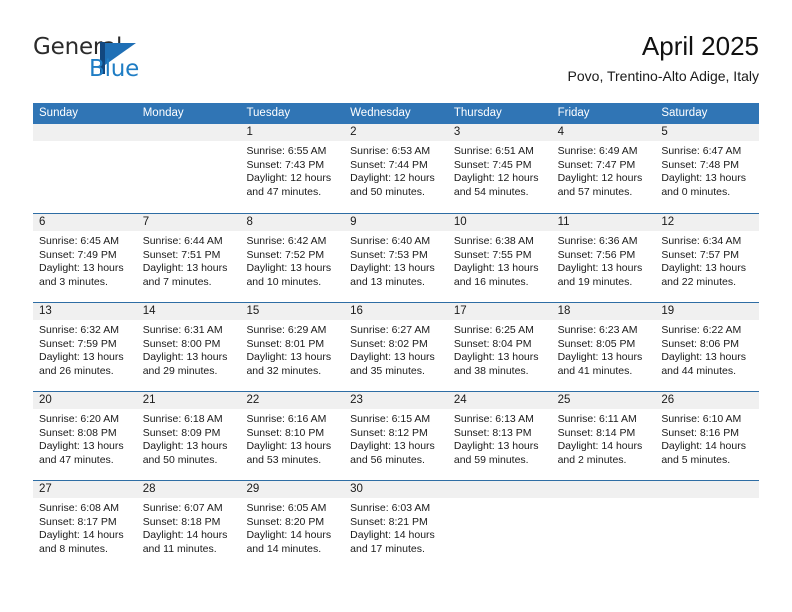 The width and height of the screenshot is (792, 612). Describe the element at coordinates (188, 311) in the screenshot. I see `day-number: 14` at that location.